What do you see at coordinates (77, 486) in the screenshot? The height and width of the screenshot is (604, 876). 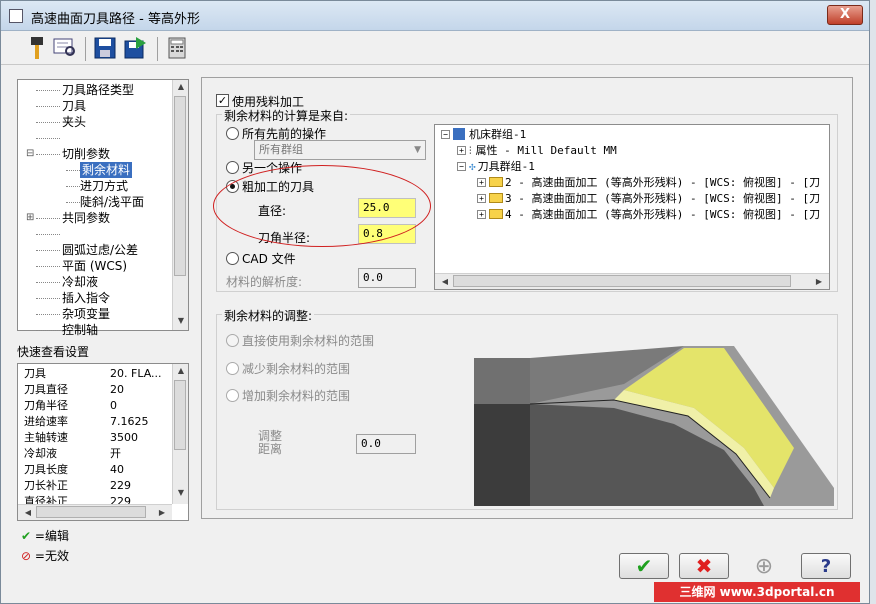 I see `quick-setting-row: 刀长补正 229` at bounding box center [77, 486].